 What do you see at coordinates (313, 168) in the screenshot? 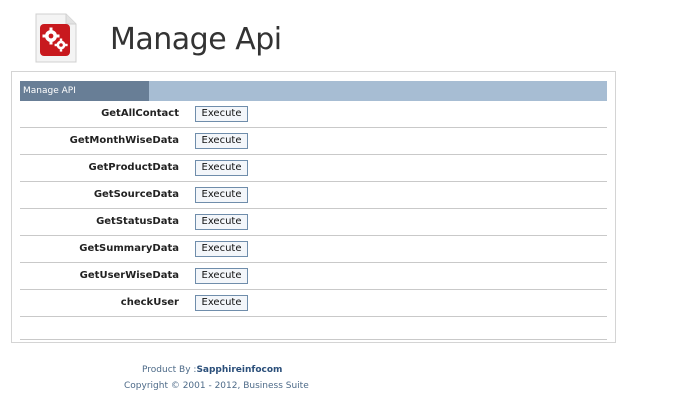
I see `api-row: GetProductData Execute` at bounding box center [313, 168].